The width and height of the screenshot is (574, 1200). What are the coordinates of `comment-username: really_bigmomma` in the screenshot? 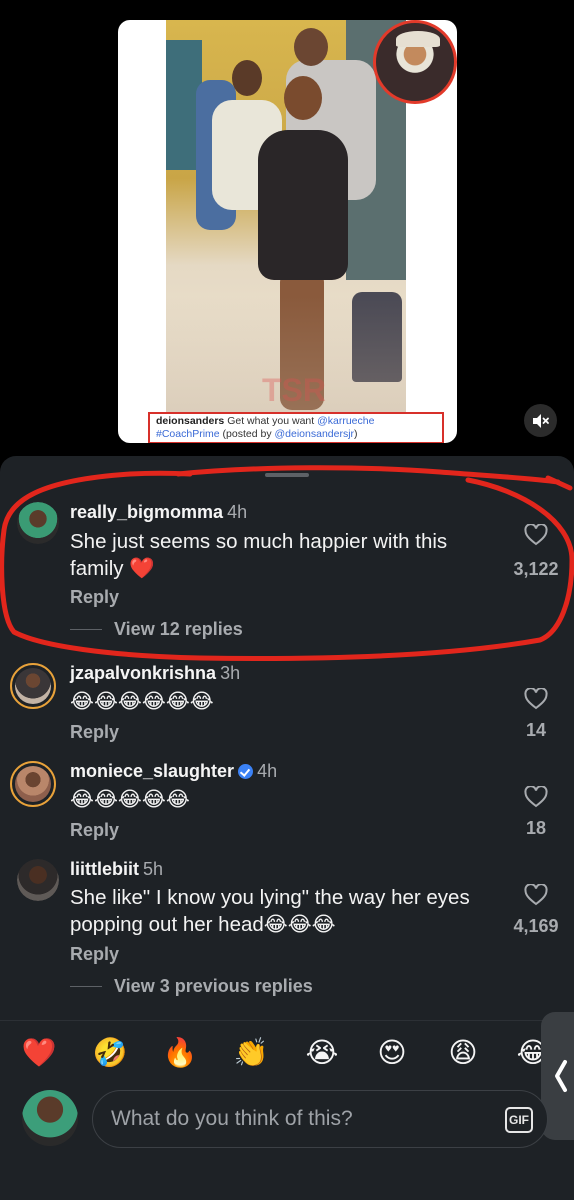 It's located at (146, 512).